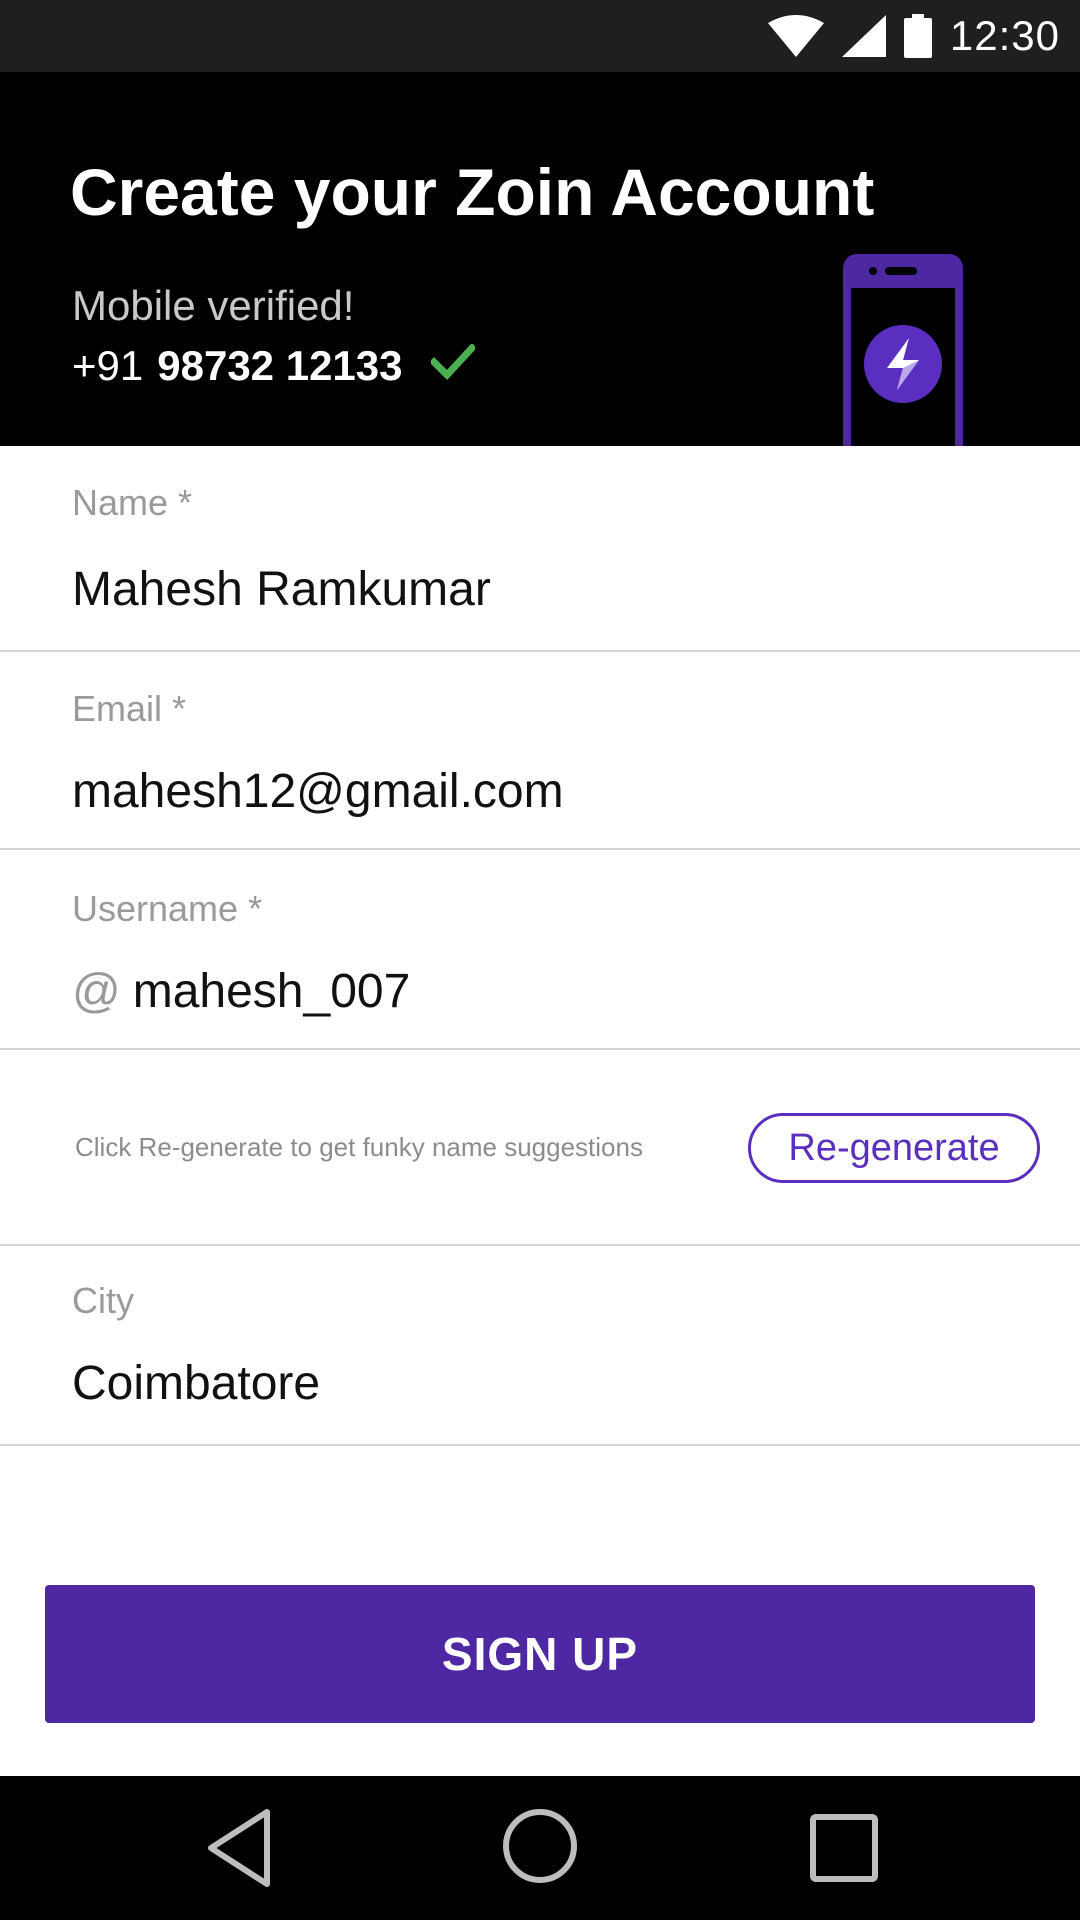  I want to click on phone-bolt-icon, so click(903, 350).